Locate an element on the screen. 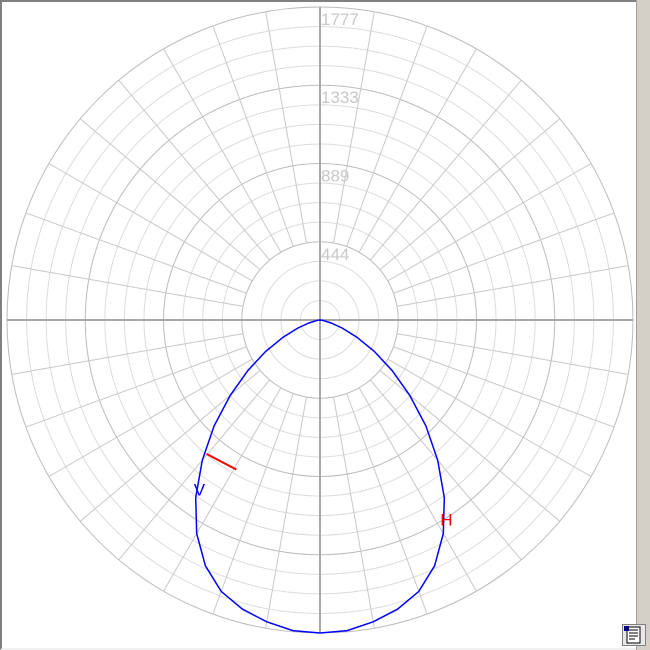  ring-label: 1777 is located at coordinates (340, 19).